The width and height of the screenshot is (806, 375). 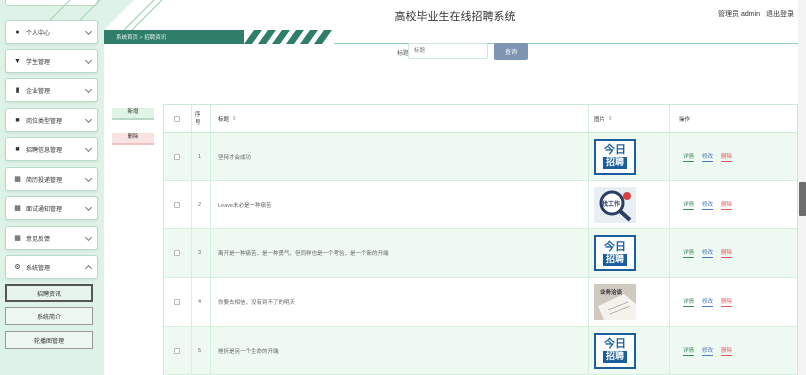 I want to click on column-header-ops: 操作, so click(x=684, y=118).